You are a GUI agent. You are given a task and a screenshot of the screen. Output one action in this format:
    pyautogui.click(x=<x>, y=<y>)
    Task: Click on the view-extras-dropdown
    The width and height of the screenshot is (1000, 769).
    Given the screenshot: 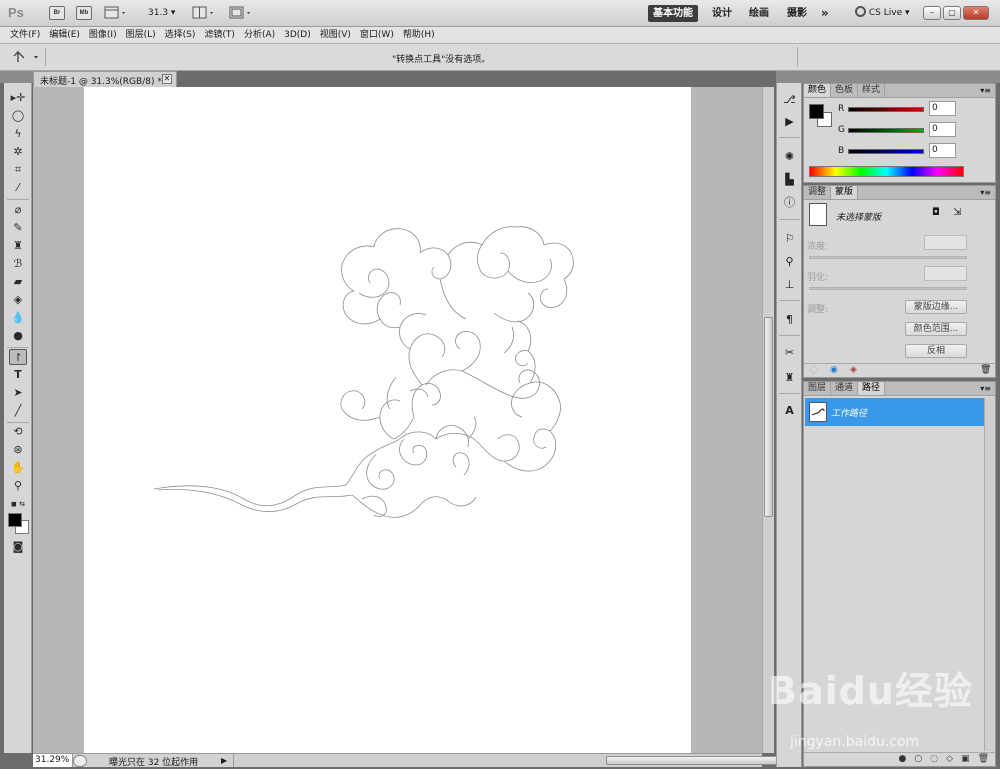 What is the action you would take?
    pyautogui.click(x=116, y=13)
    